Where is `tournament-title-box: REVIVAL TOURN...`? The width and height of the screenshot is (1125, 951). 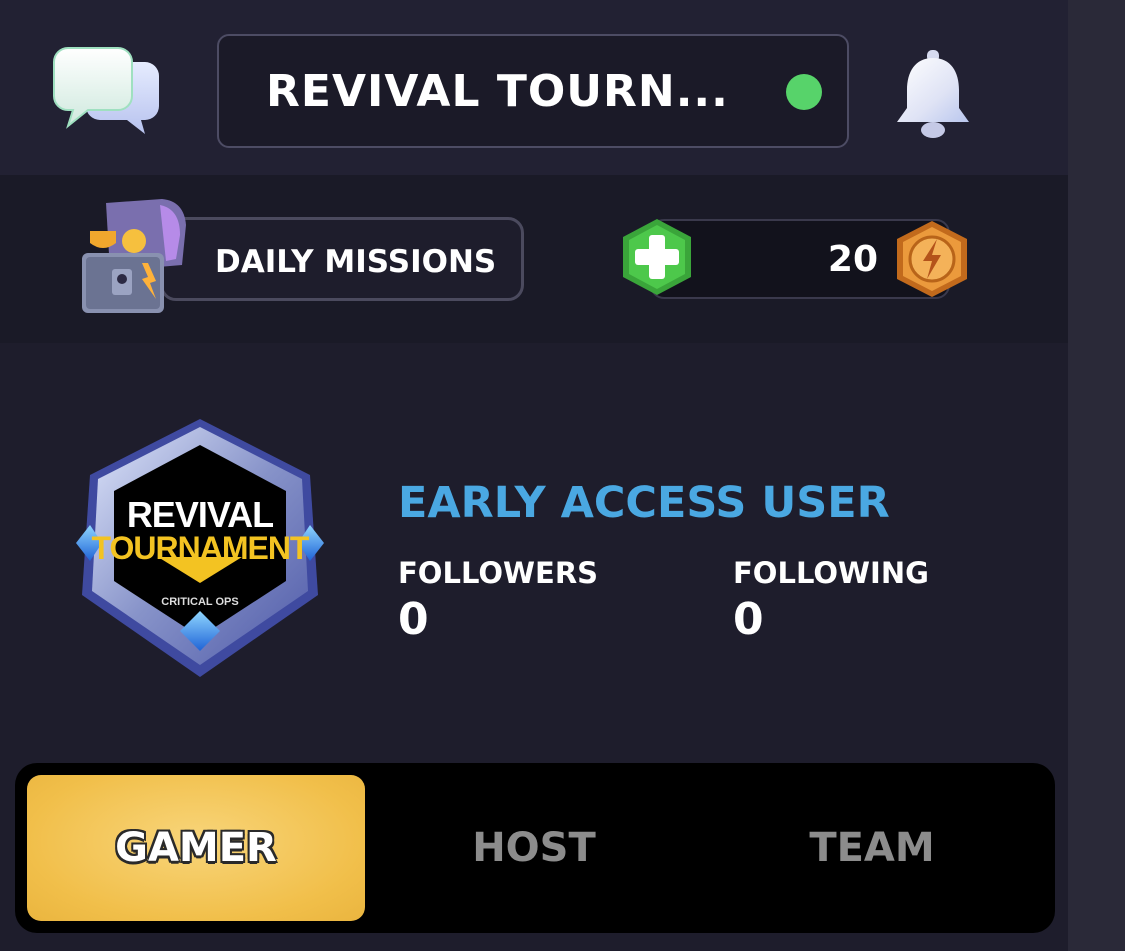
tournament-title-box: REVIVAL TOURN... is located at coordinates (533, 91).